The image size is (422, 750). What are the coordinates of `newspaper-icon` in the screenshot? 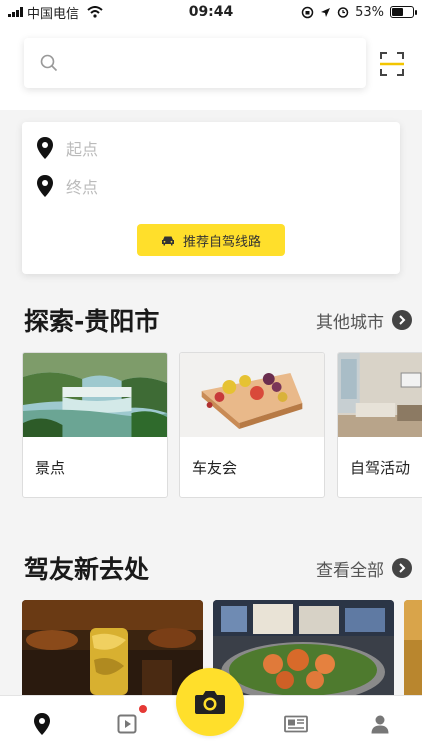 It's located at (296, 724).